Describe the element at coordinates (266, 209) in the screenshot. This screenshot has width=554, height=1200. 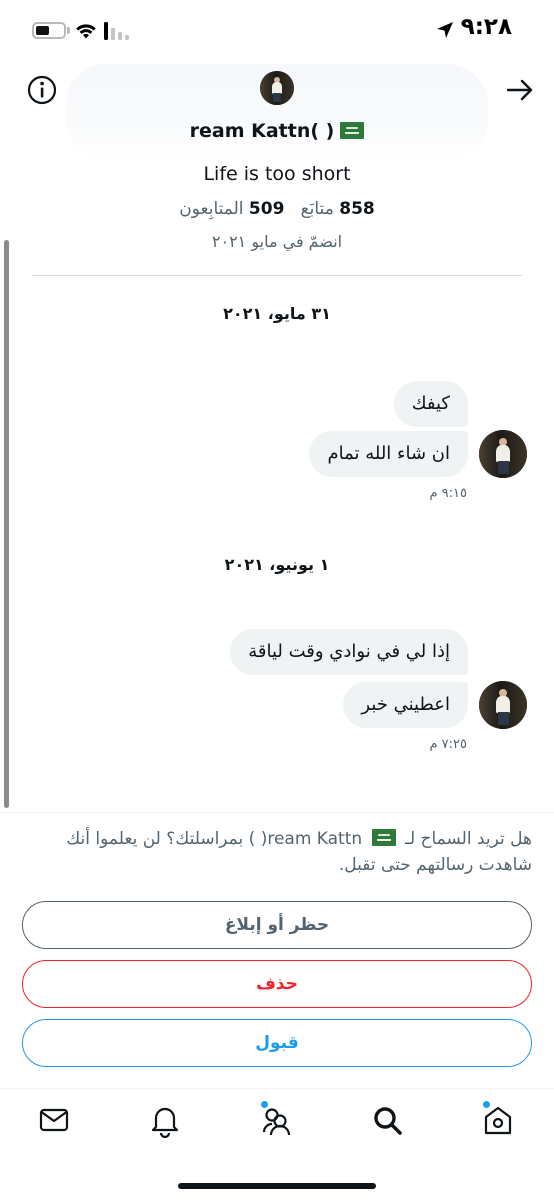
I see `followers-count: 509` at that location.